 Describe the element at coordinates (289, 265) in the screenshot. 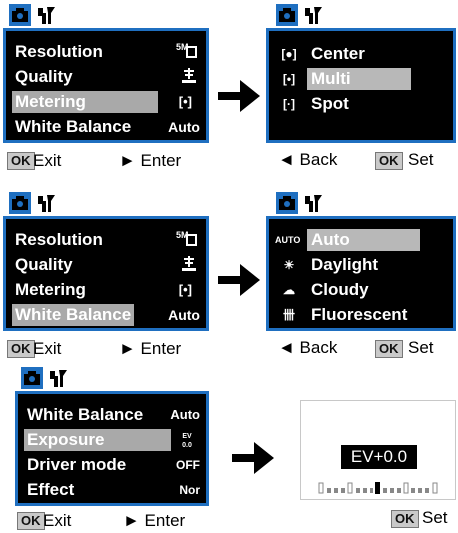

I see `sun-icon: ☀` at that location.